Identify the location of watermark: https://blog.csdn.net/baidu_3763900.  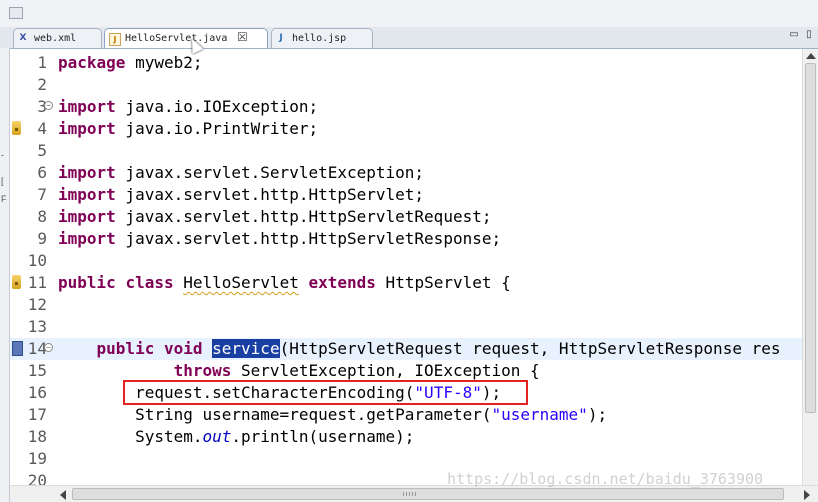
(605, 479).